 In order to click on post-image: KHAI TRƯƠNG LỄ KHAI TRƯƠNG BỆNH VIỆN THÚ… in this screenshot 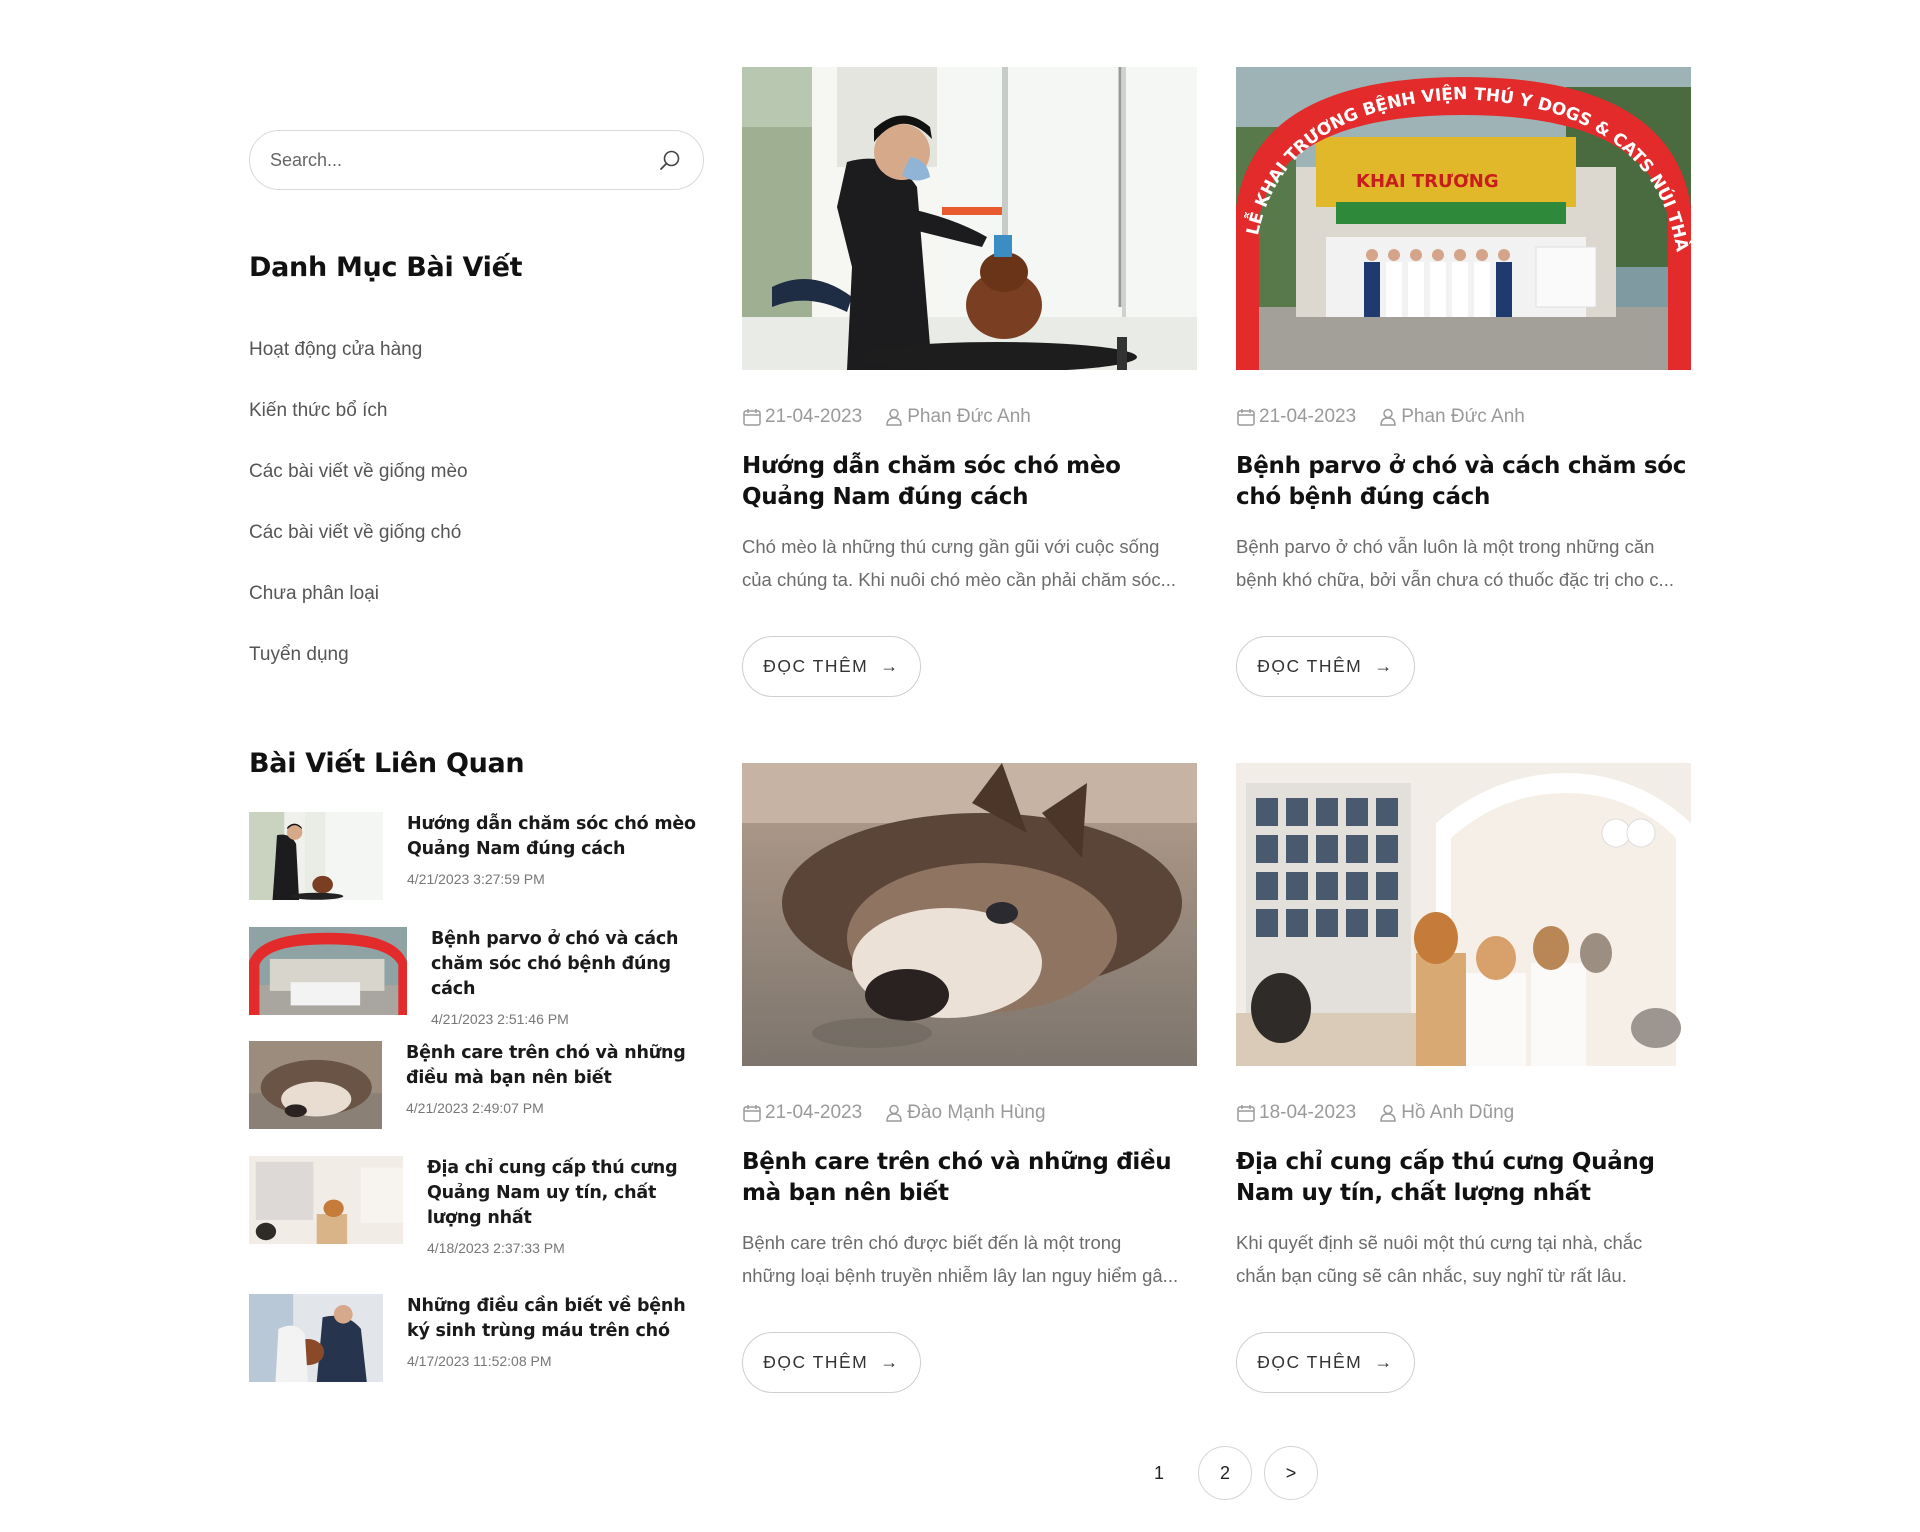, I will do `click(1463, 218)`.